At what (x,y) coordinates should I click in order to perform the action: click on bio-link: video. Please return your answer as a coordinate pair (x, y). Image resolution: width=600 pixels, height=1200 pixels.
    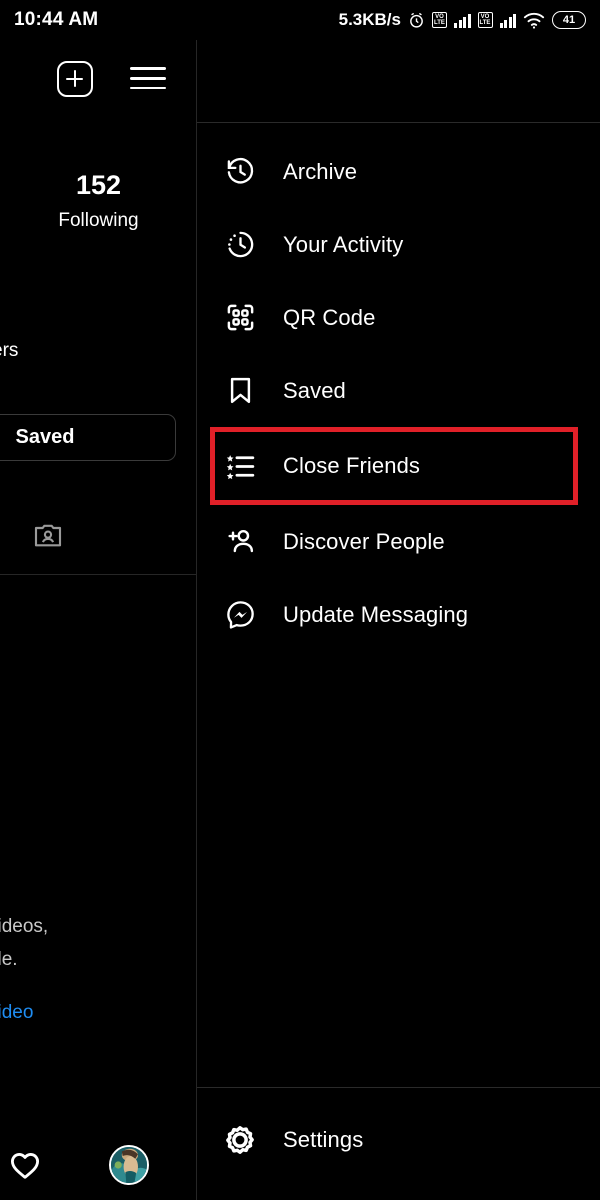
    Looking at the image, I should click on (98, 1012).